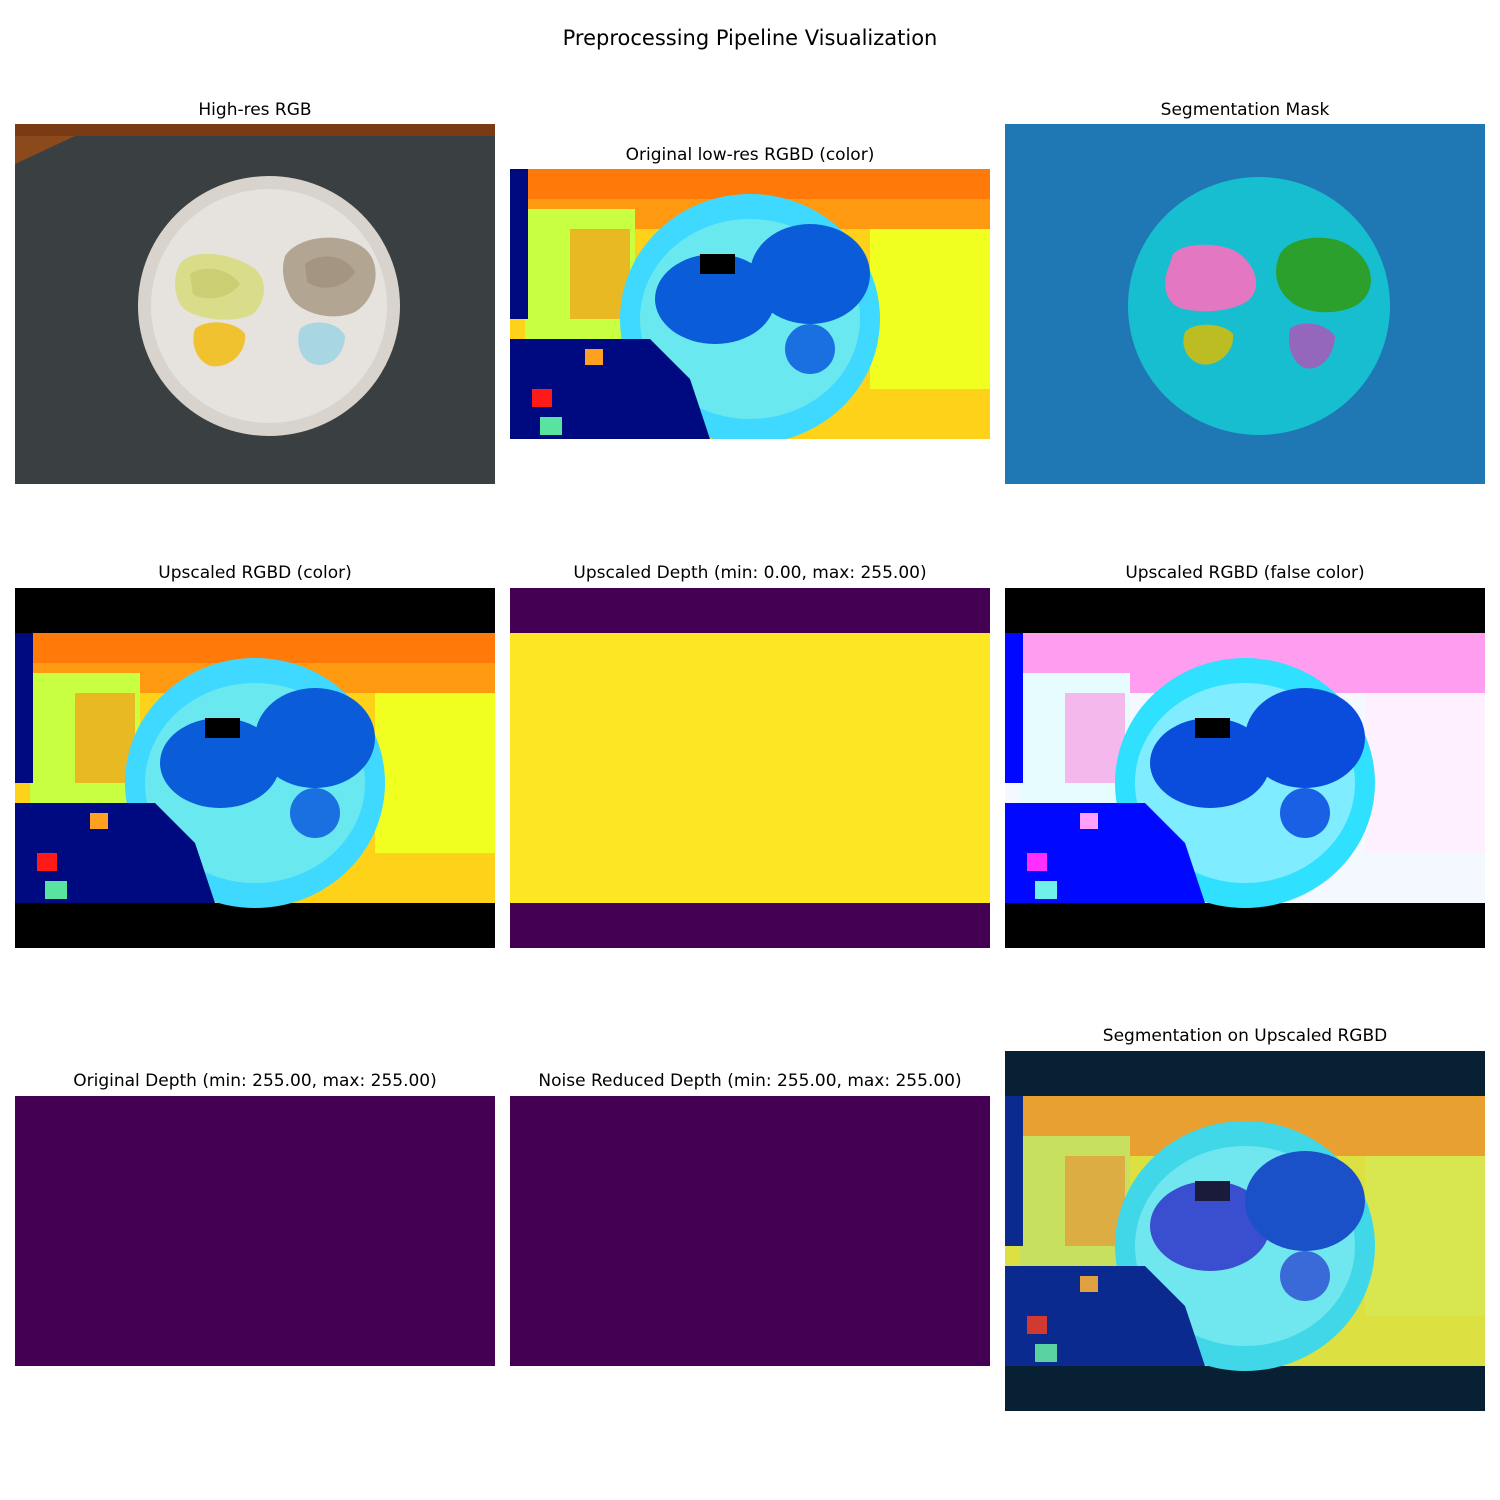 The width and height of the screenshot is (1500, 1500). I want to click on panel-upscaled-rgbd-false-color, so click(1245, 768).